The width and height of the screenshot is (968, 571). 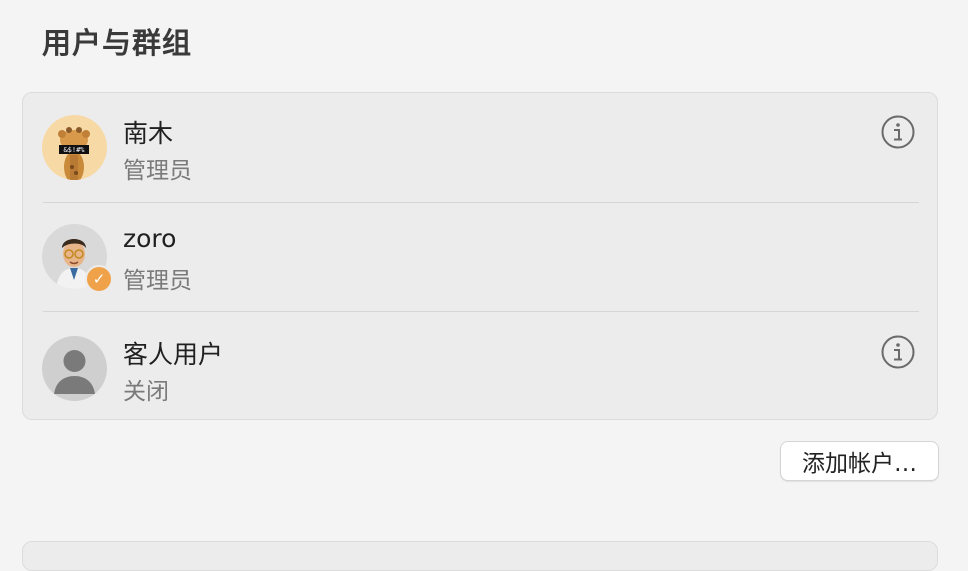 What do you see at coordinates (74, 368) in the screenshot?
I see `person-silhouette-icon` at bounding box center [74, 368].